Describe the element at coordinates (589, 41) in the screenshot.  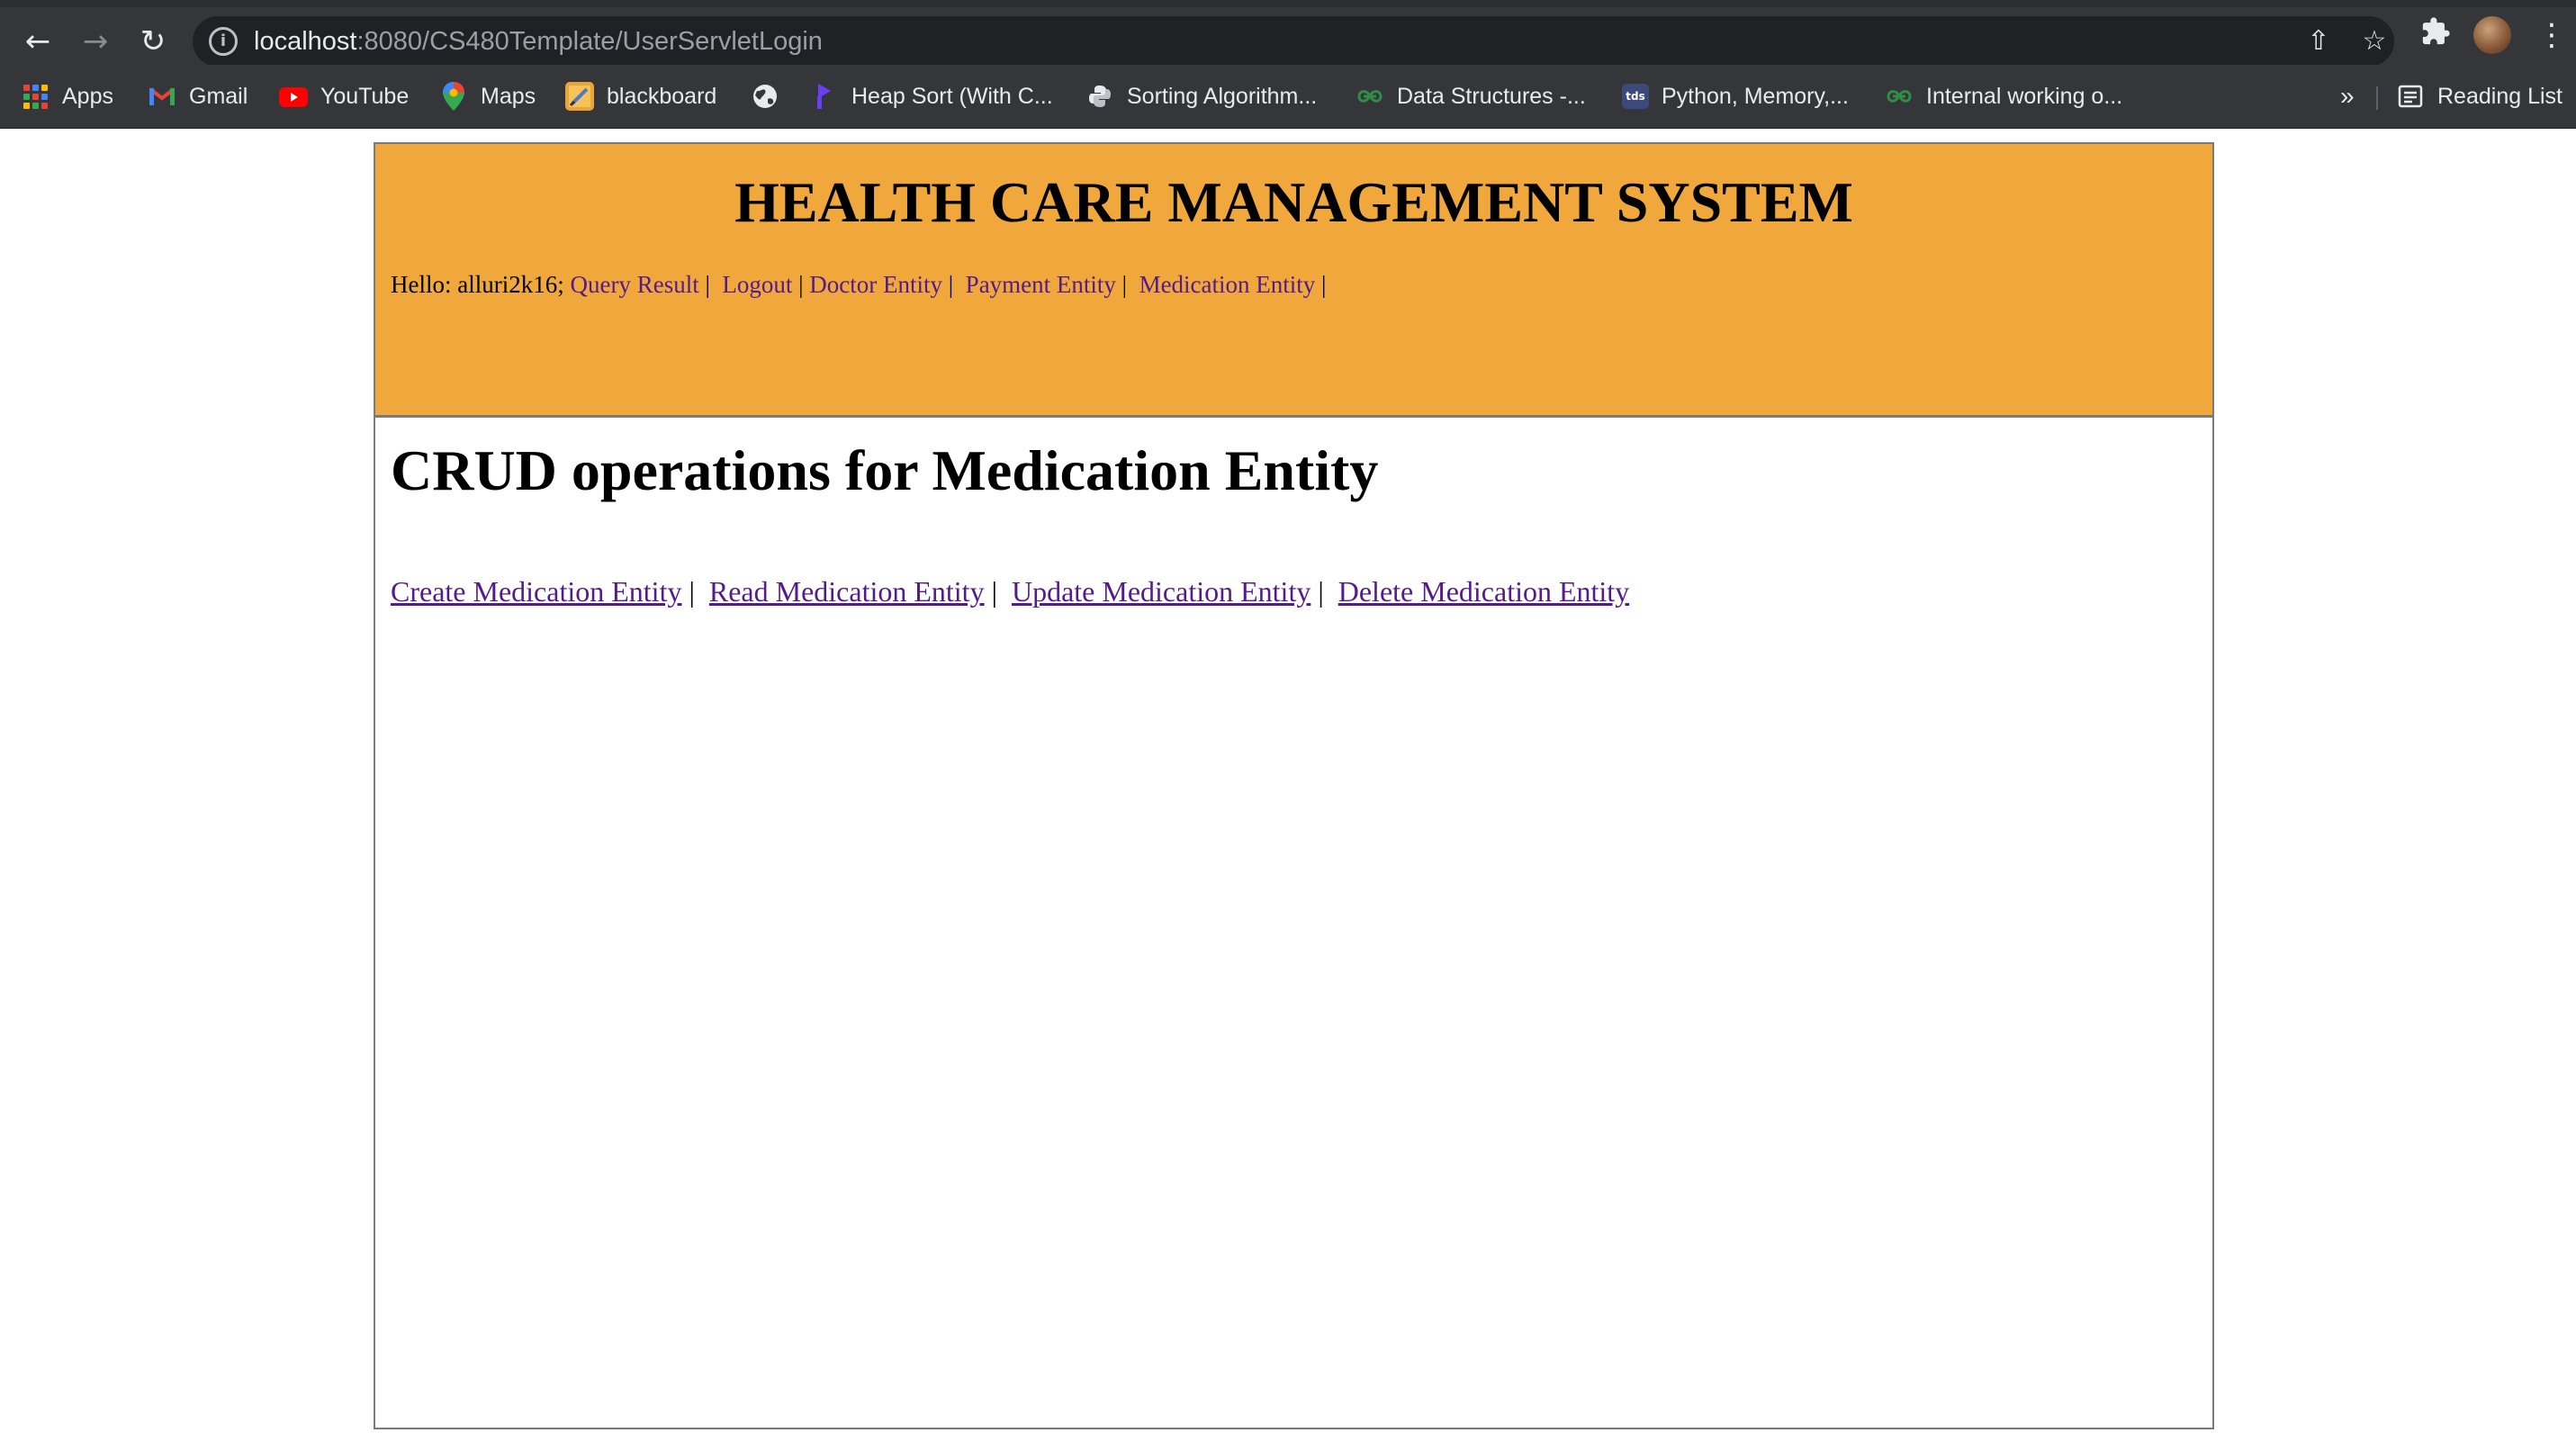
I see `url-path: :8080/CS480Template/UserServletLogin` at that location.